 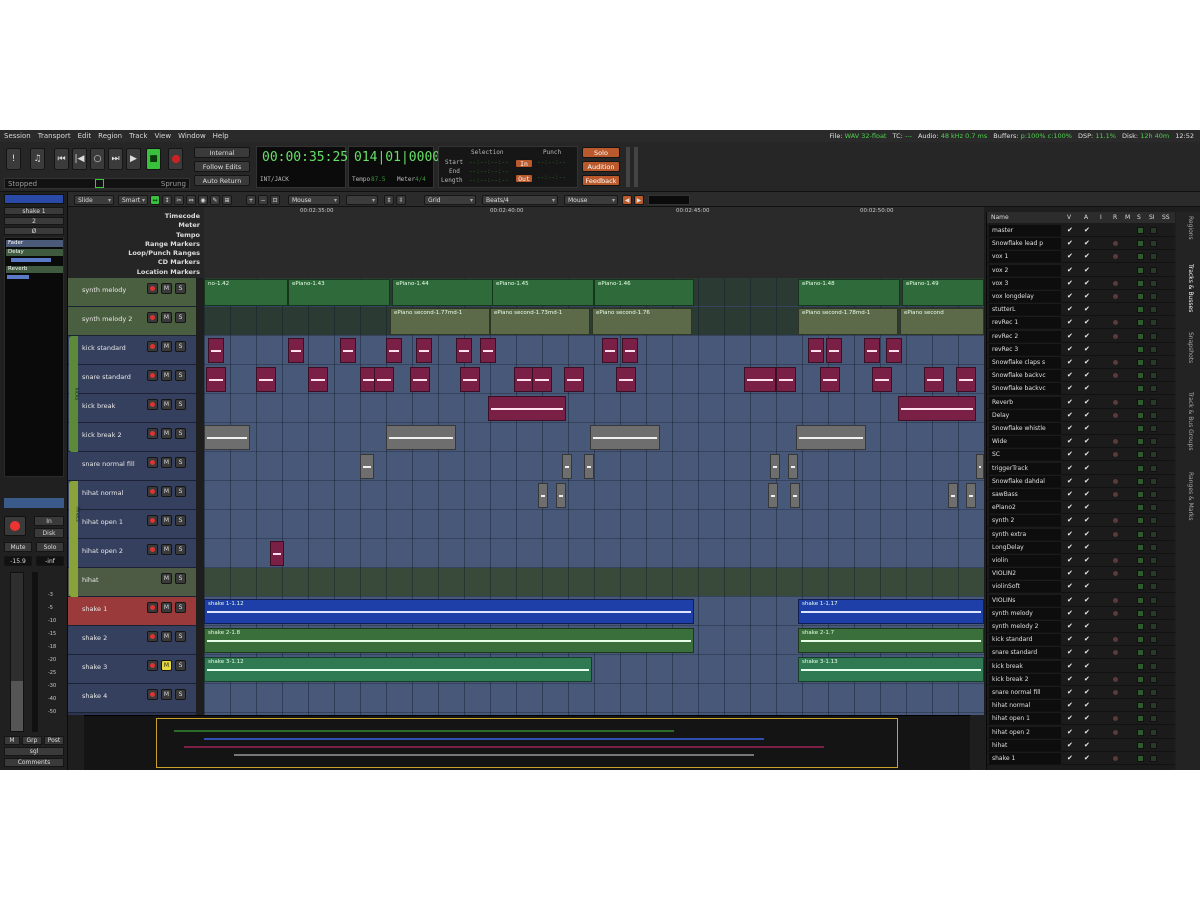 I want to click on tracklist-name: snare standard, so click(x=1025, y=653).